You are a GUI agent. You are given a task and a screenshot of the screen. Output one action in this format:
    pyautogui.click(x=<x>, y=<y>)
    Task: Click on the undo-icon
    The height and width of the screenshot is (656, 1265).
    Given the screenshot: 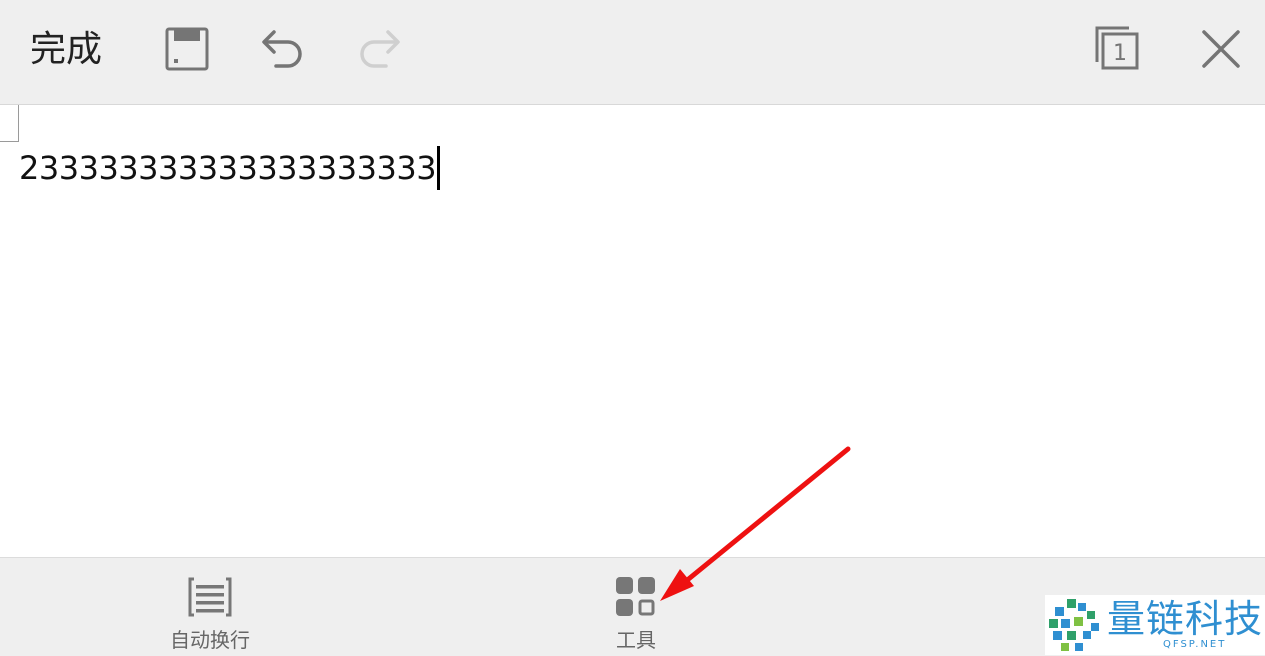 What is the action you would take?
    pyautogui.click(x=283, y=51)
    